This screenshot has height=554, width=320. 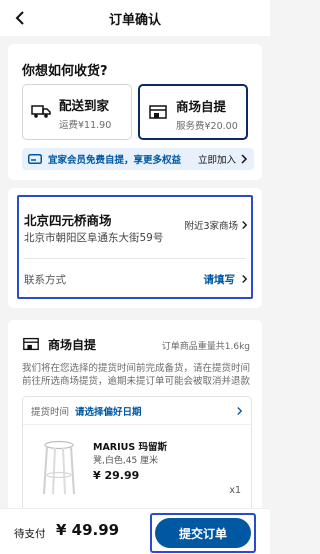 What do you see at coordinates (135, 258) in the screenshot?
I see `divider` at bounding box center [135, 258].